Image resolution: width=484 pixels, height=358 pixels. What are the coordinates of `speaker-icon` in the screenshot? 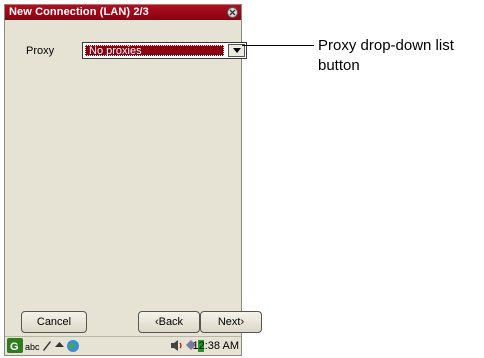 It's located at (177, 347).